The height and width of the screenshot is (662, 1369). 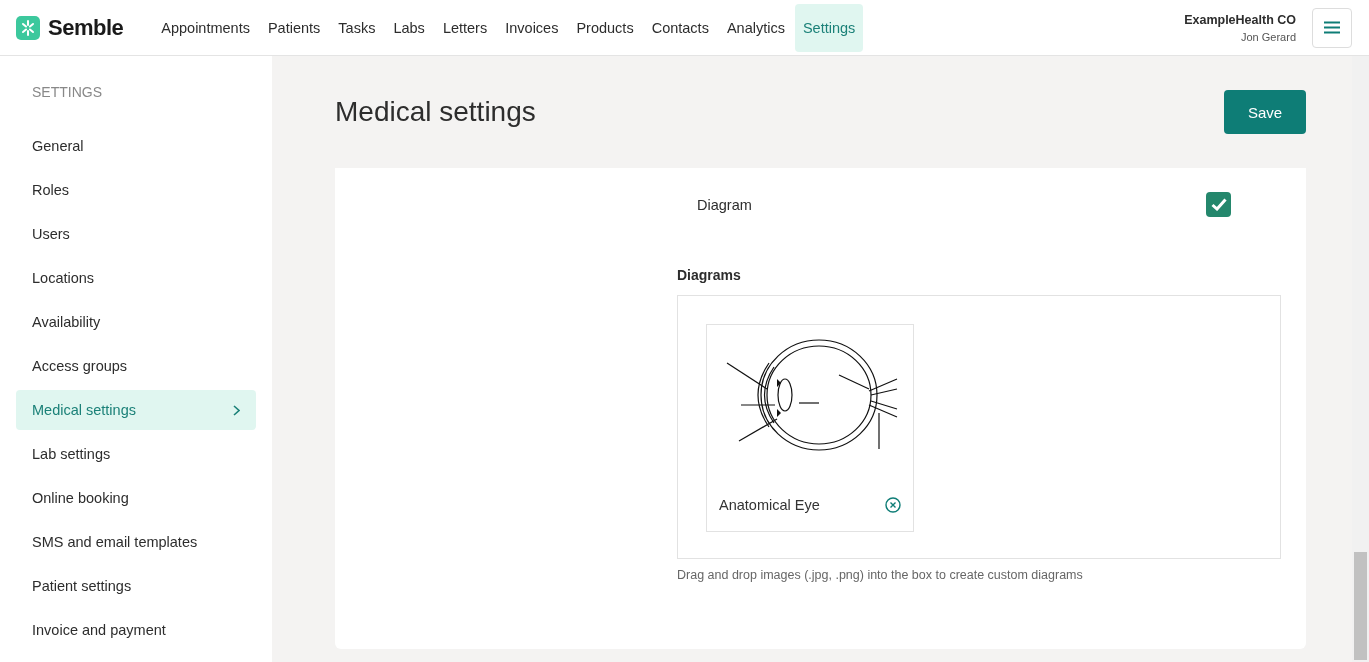 What do you see at coordinates (769, 505) in the screenshot?
I see `diagram-name: Anatomical Eye` at bounding box center [769, 505].